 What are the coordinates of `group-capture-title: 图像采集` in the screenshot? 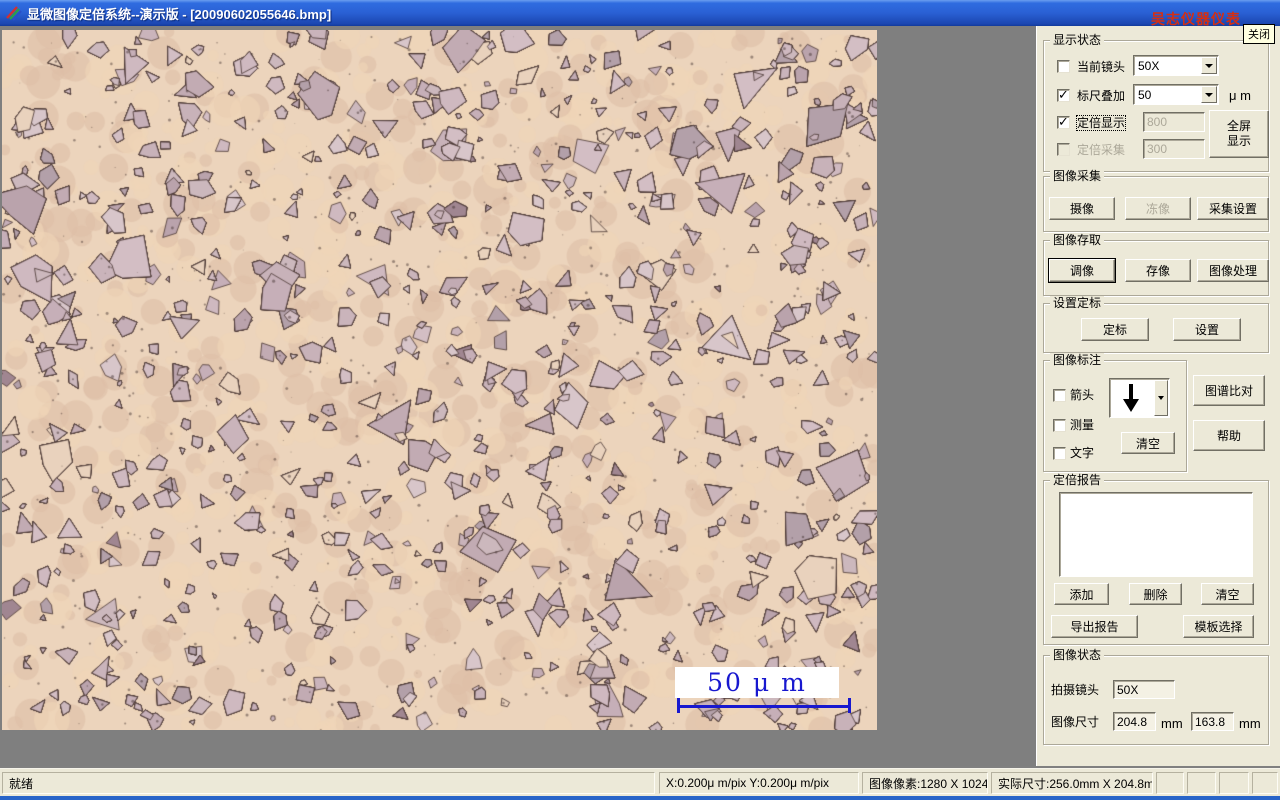 It's located at (1077, 176).